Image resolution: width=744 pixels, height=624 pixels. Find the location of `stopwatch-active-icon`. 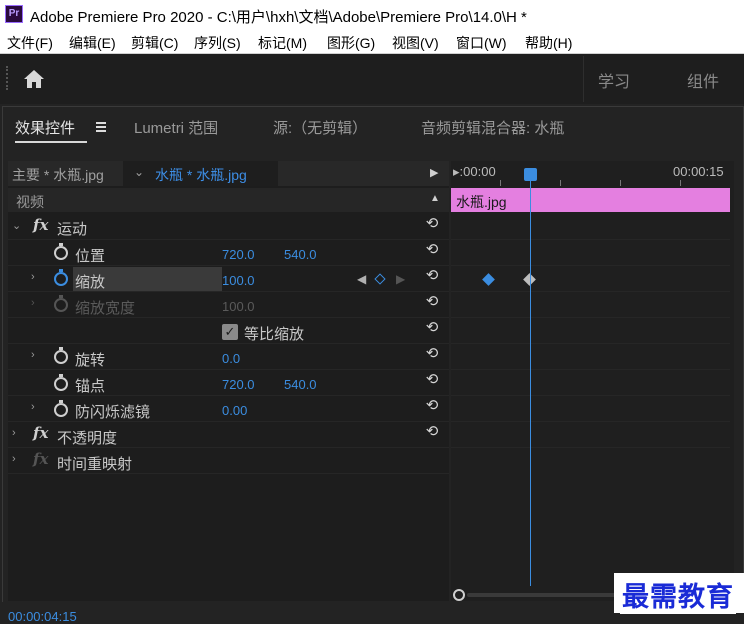

stopwatch-active-icon is located at coordinates (61, 277).